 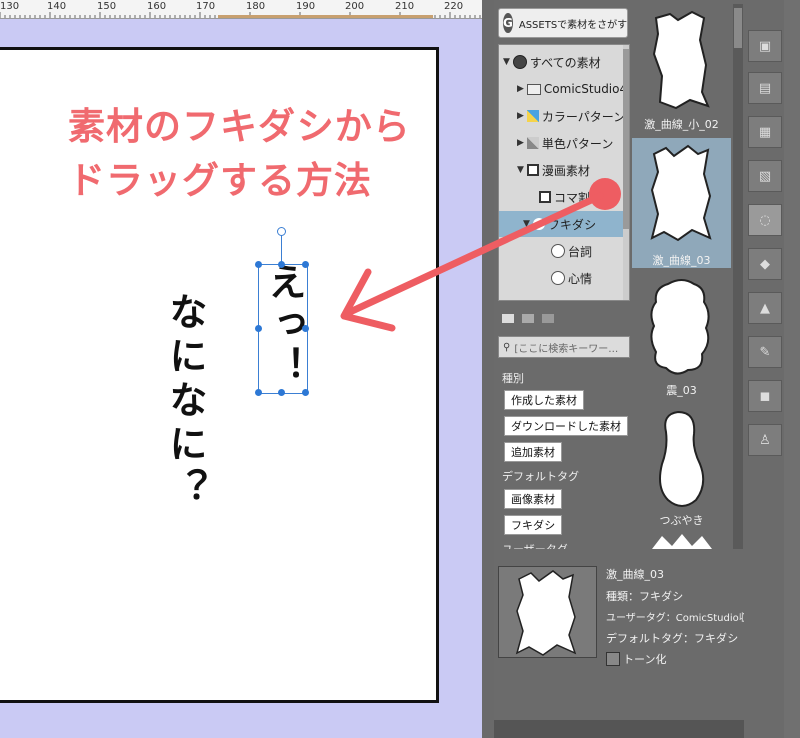 I want to click on tree-item-shinjou: 心情, so click(x=571, y=278).